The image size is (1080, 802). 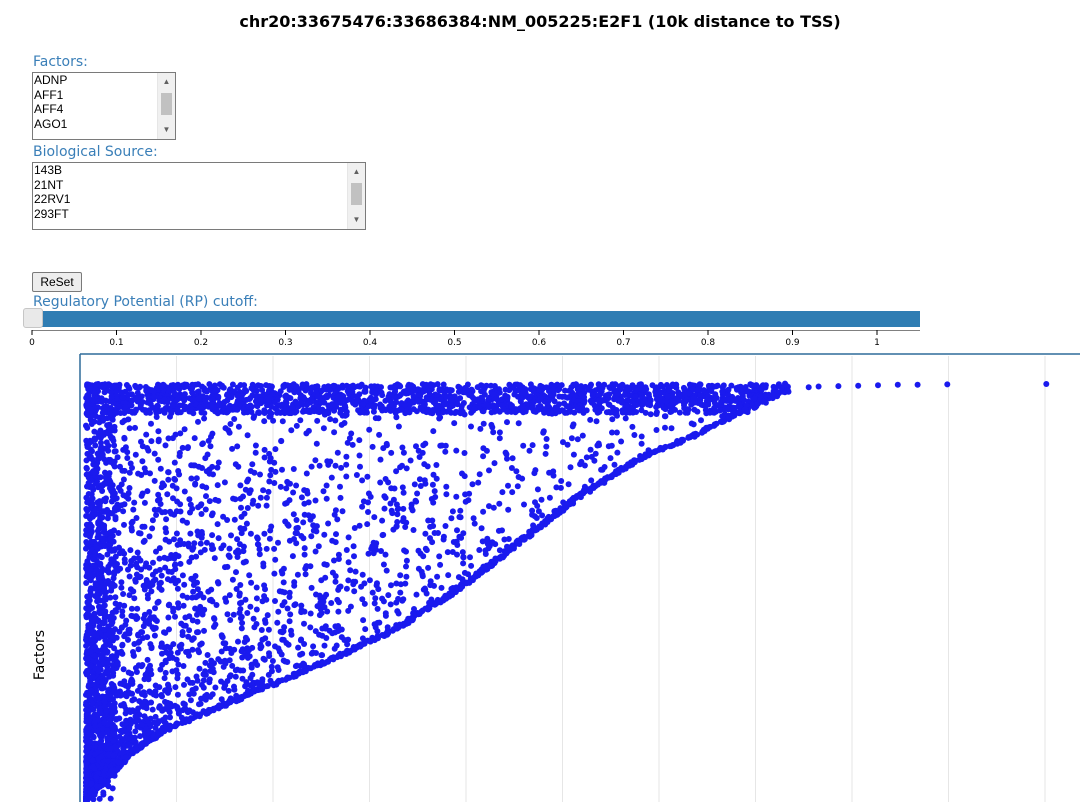 What do you see at coordinates (57, 282) in the screenshot?
I see `reset-button: ReSet` at bounding box center [57, 282].